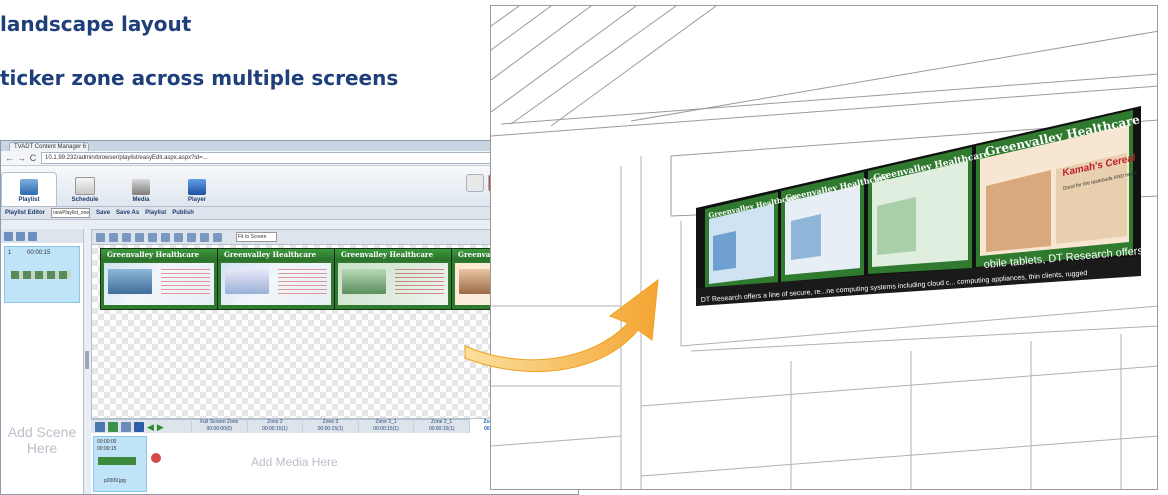  I want to click on playlist-icon, so click(29, 187).